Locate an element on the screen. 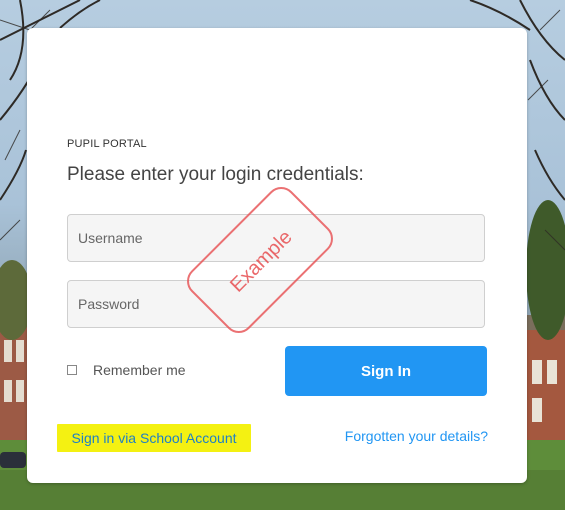 This screenshot has height=510, width=565. school-account-link: Sign in via School Account is located at coordinates (154, 438).